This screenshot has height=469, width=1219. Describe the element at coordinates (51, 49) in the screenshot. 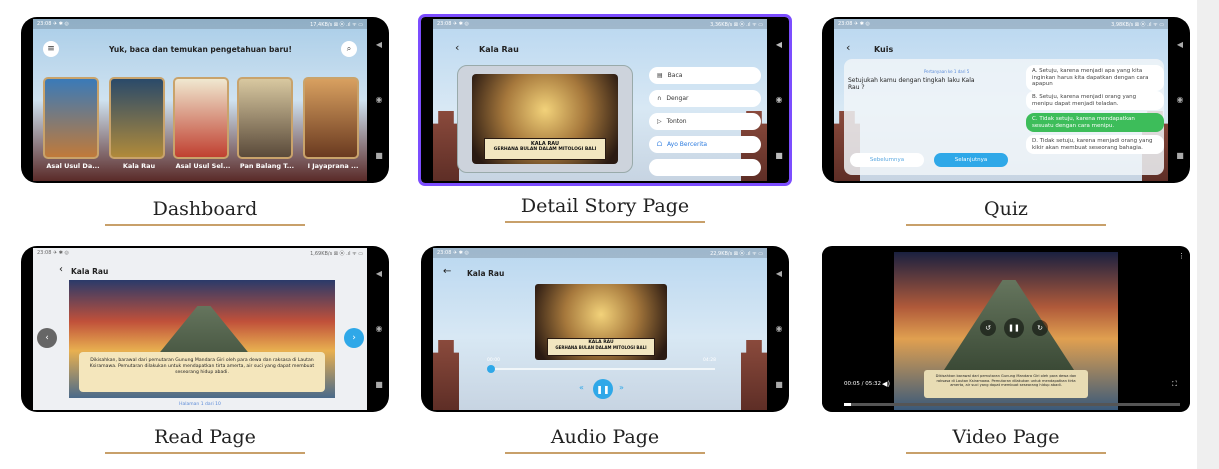

I see `hamburger-menu-icon: ≡` at that location.